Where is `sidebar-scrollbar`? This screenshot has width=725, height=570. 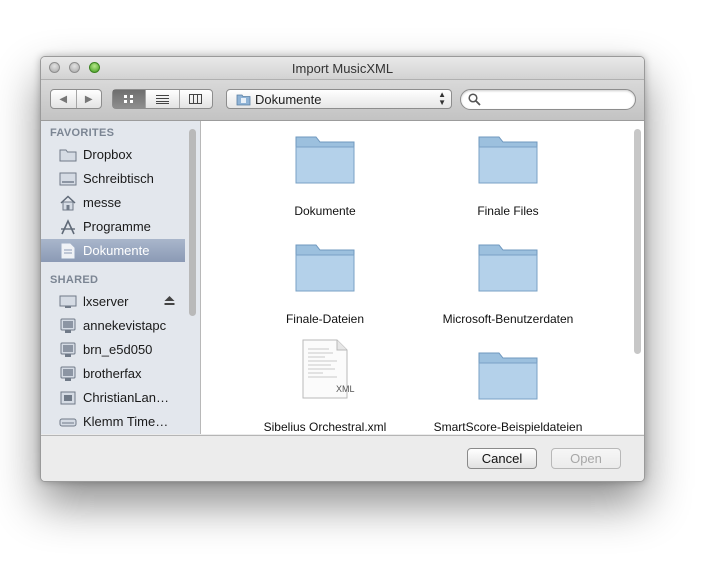
sidebar-scrollbar is located at coordinates (192, 222).